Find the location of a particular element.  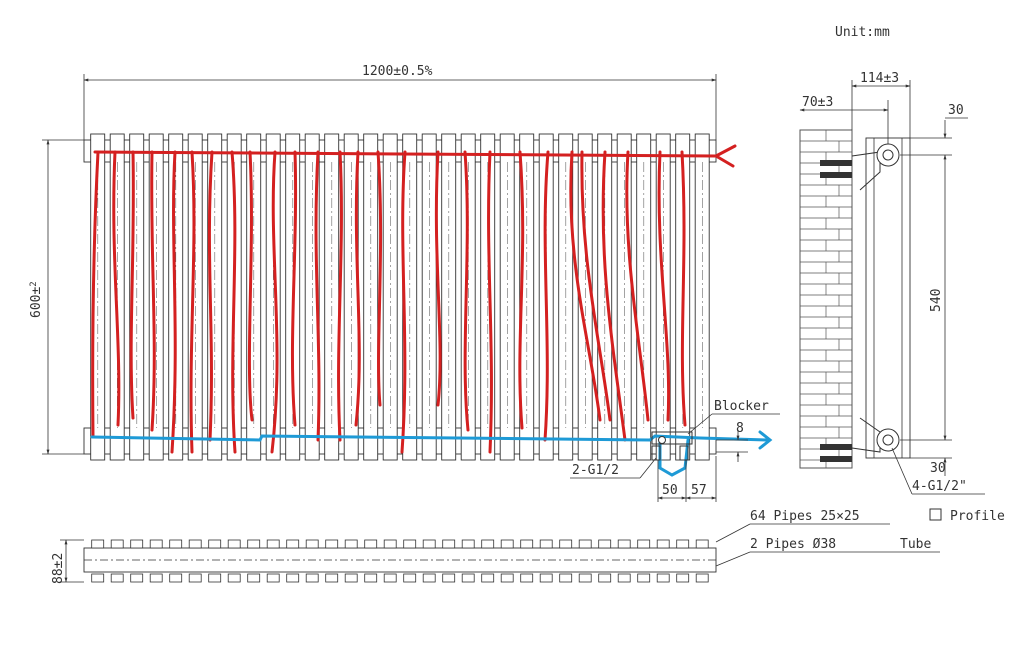

bottom-connection-inner is located at coordinates (888, 440).